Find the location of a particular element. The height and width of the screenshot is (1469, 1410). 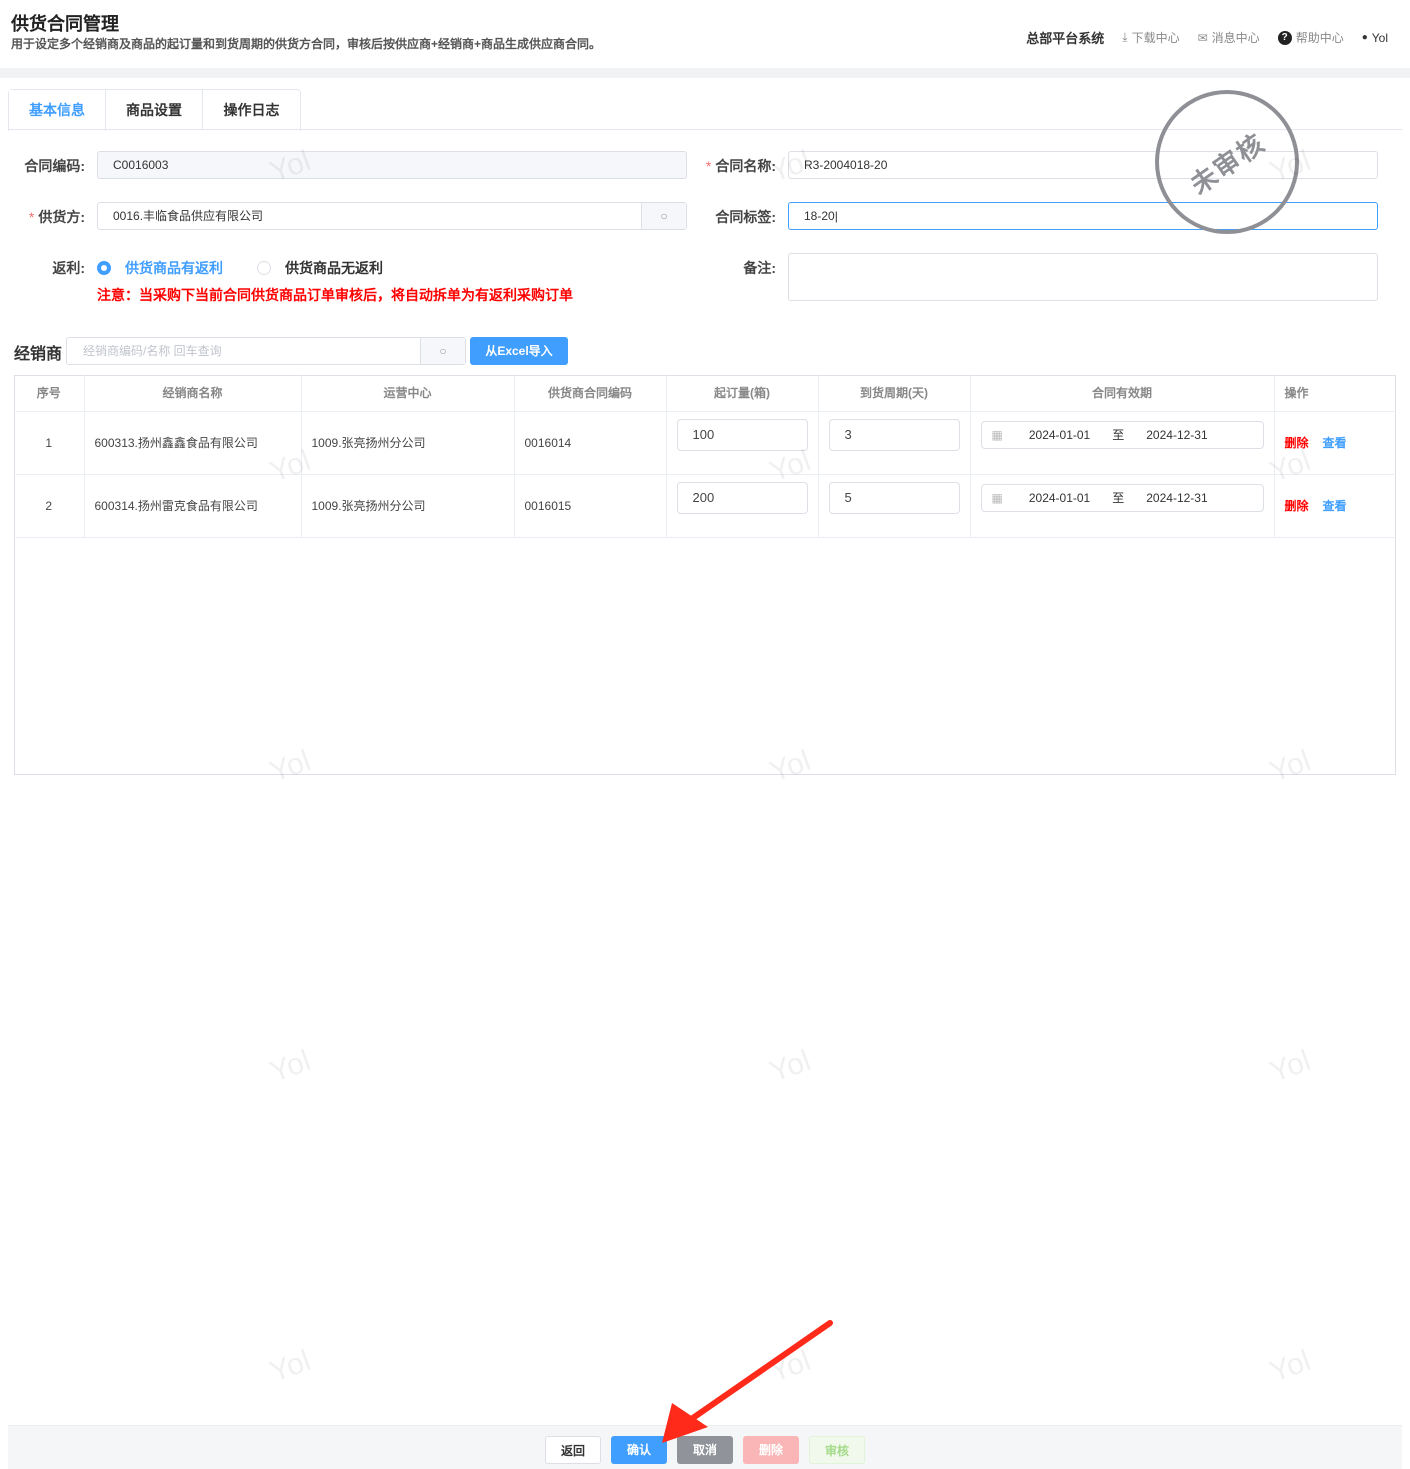

row-no: 2 is located at coordinates (49, 506).